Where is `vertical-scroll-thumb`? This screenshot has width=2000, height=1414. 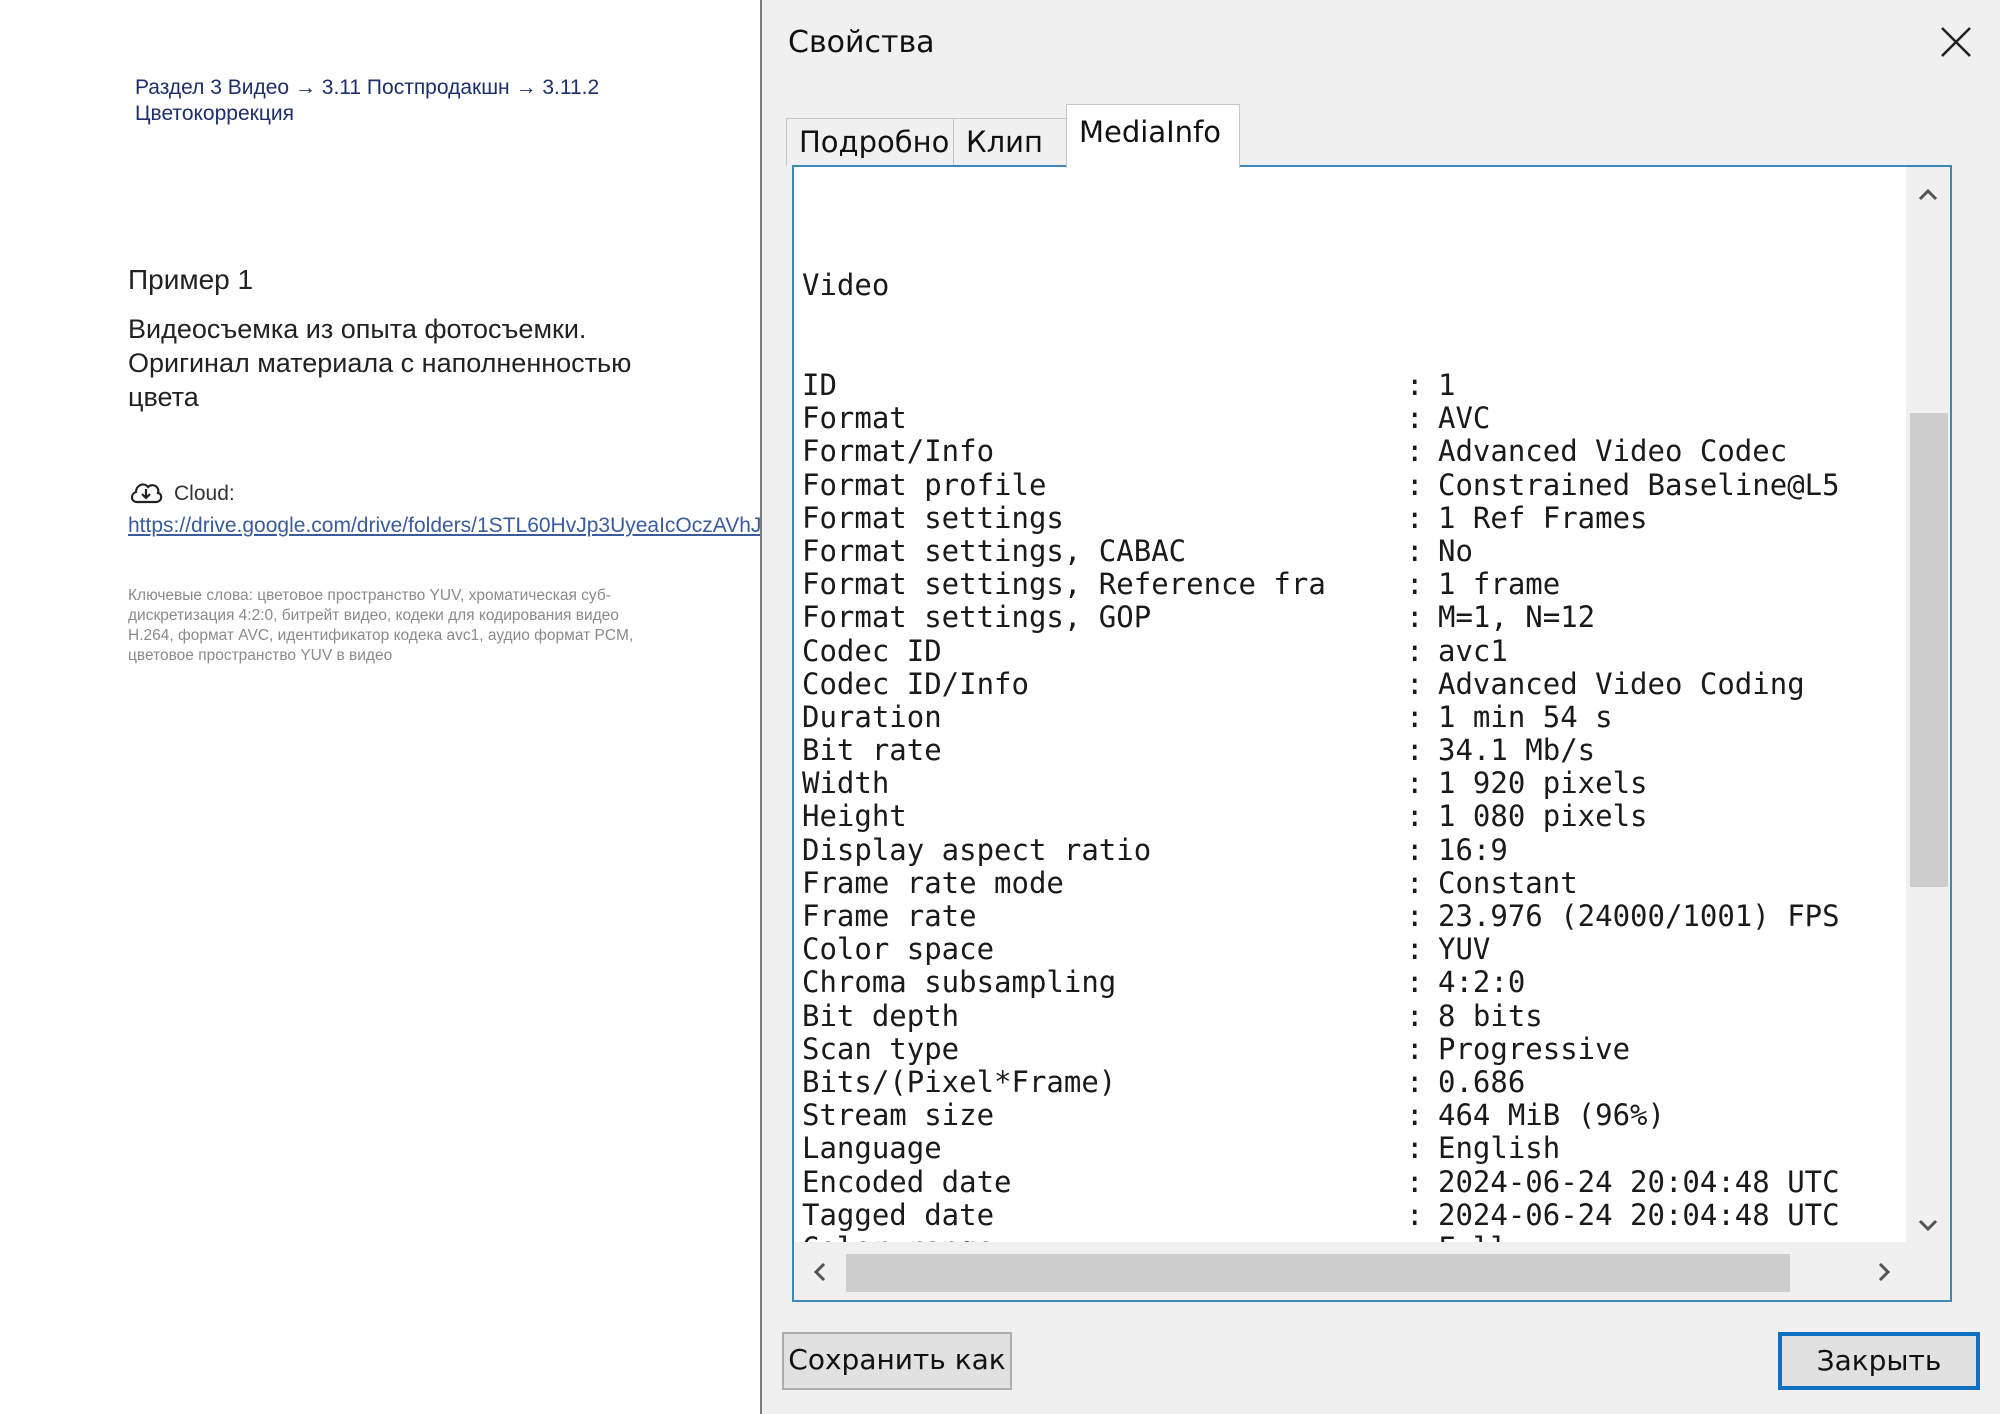
vertical-scroll-thumb is located at coordinates (1929, 650).